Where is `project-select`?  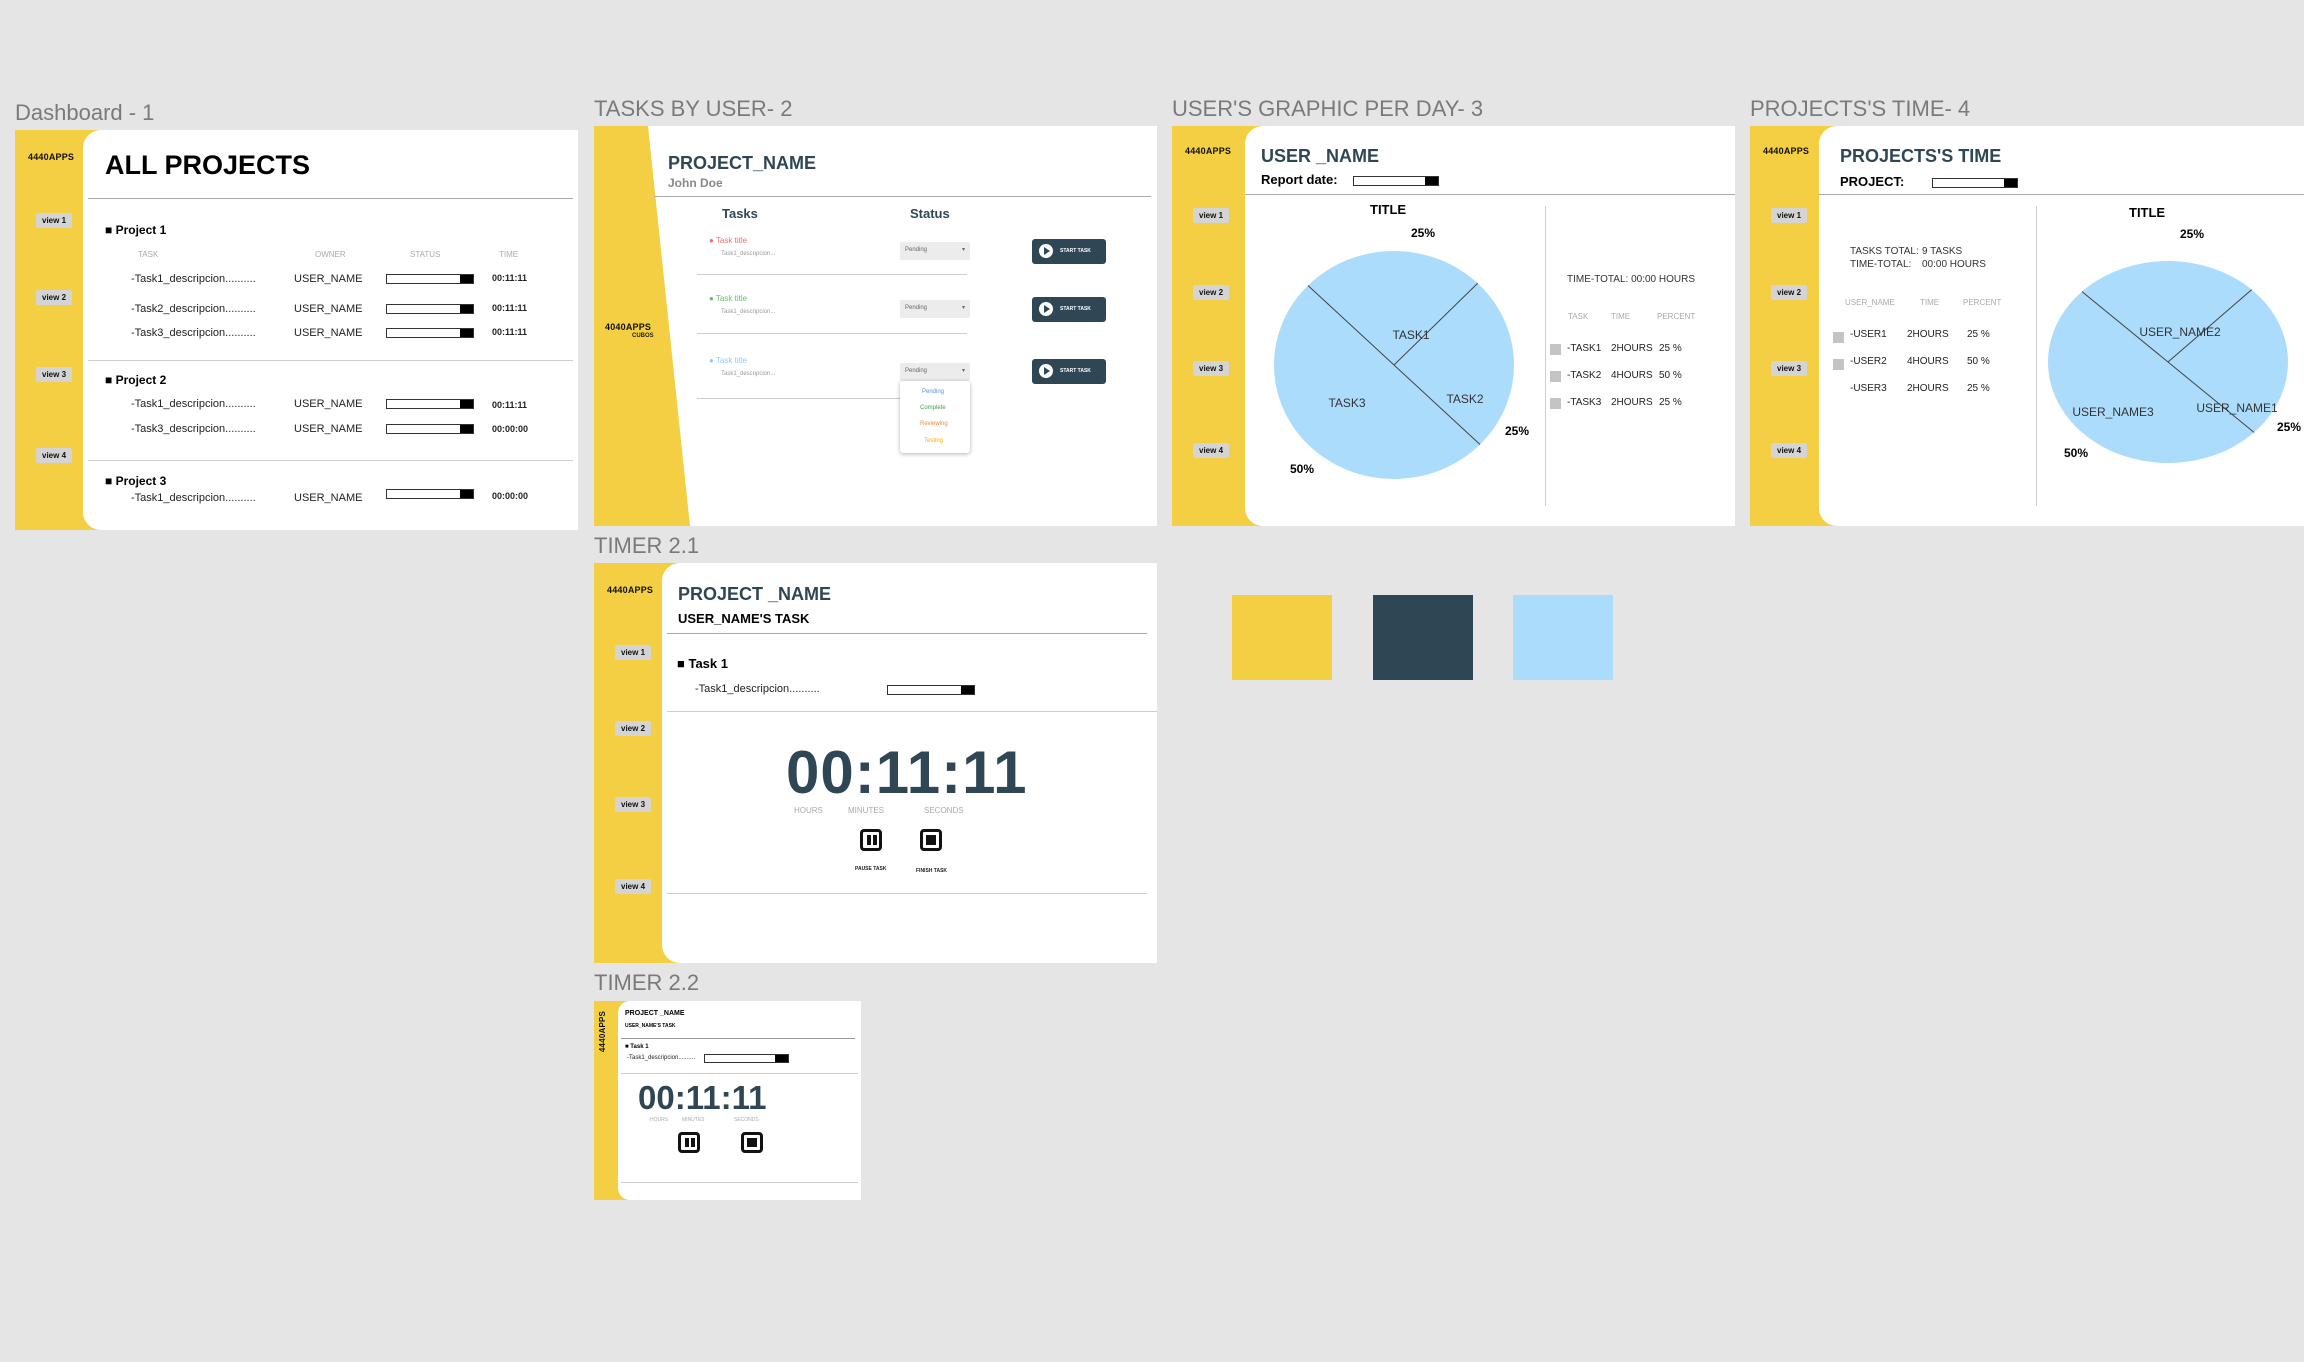
project-select is located at coordinates (1975, 183).